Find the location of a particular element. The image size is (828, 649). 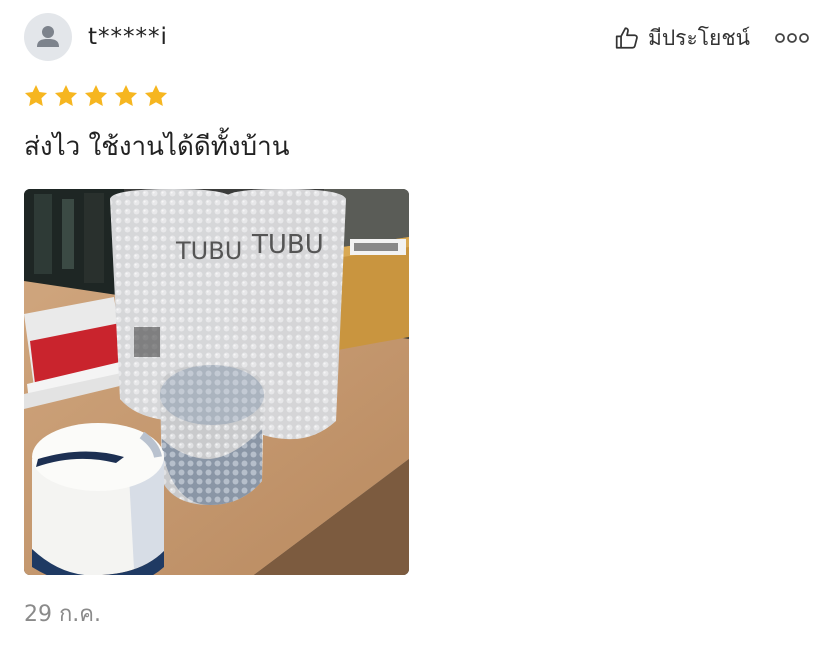

helpful-label: มีประโยชน์ is located at coordinates (699, 38).